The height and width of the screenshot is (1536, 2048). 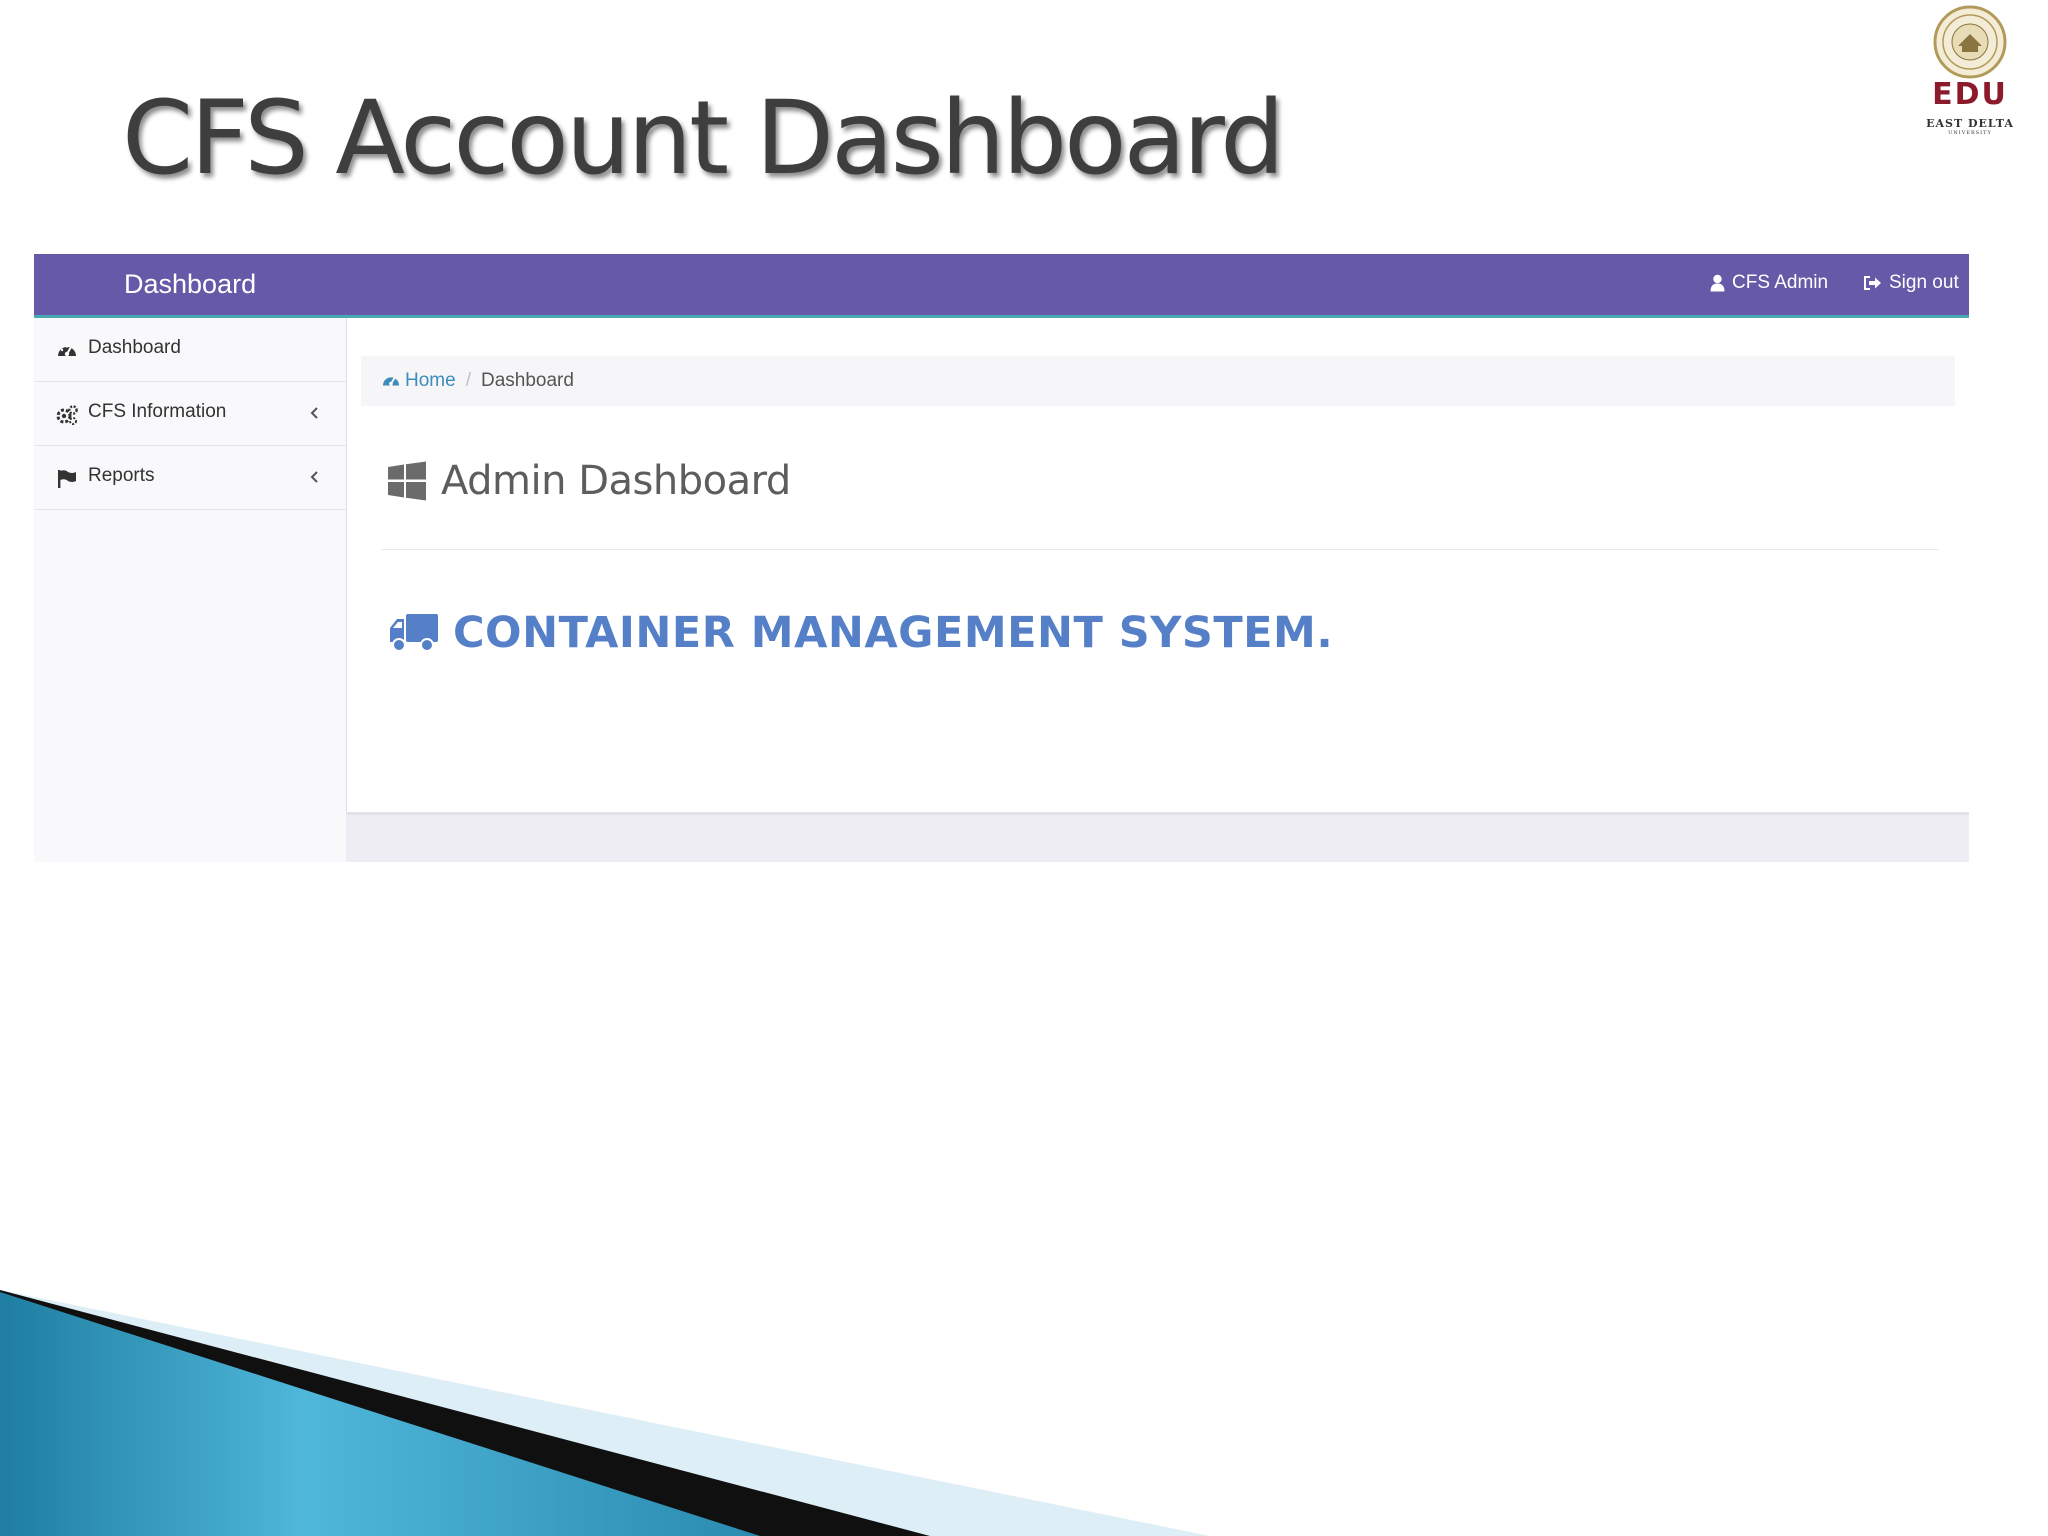 I want to click on sign-out-icon, so click(x=1872, y=283).